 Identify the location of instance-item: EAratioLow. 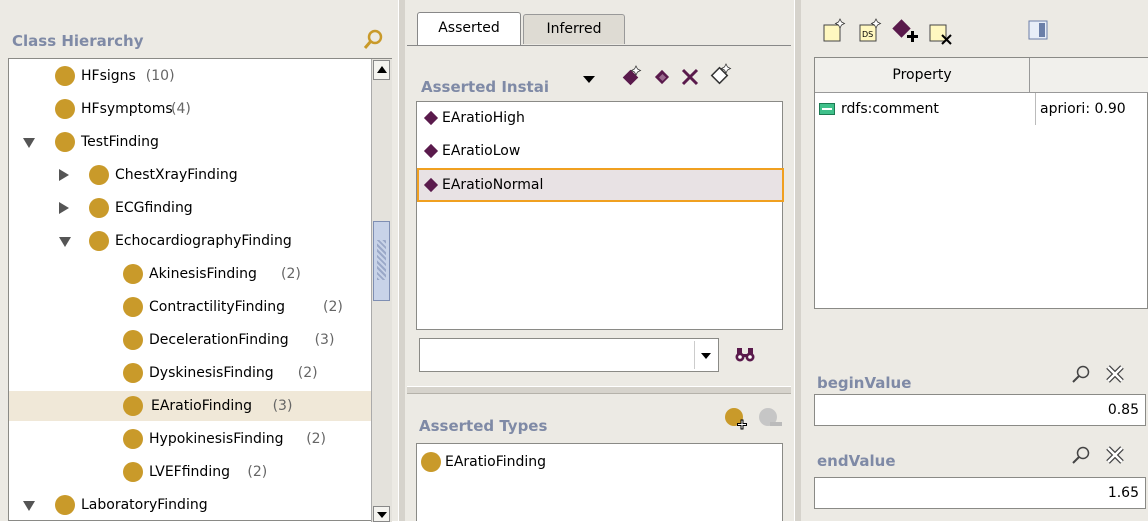
(599, 151).